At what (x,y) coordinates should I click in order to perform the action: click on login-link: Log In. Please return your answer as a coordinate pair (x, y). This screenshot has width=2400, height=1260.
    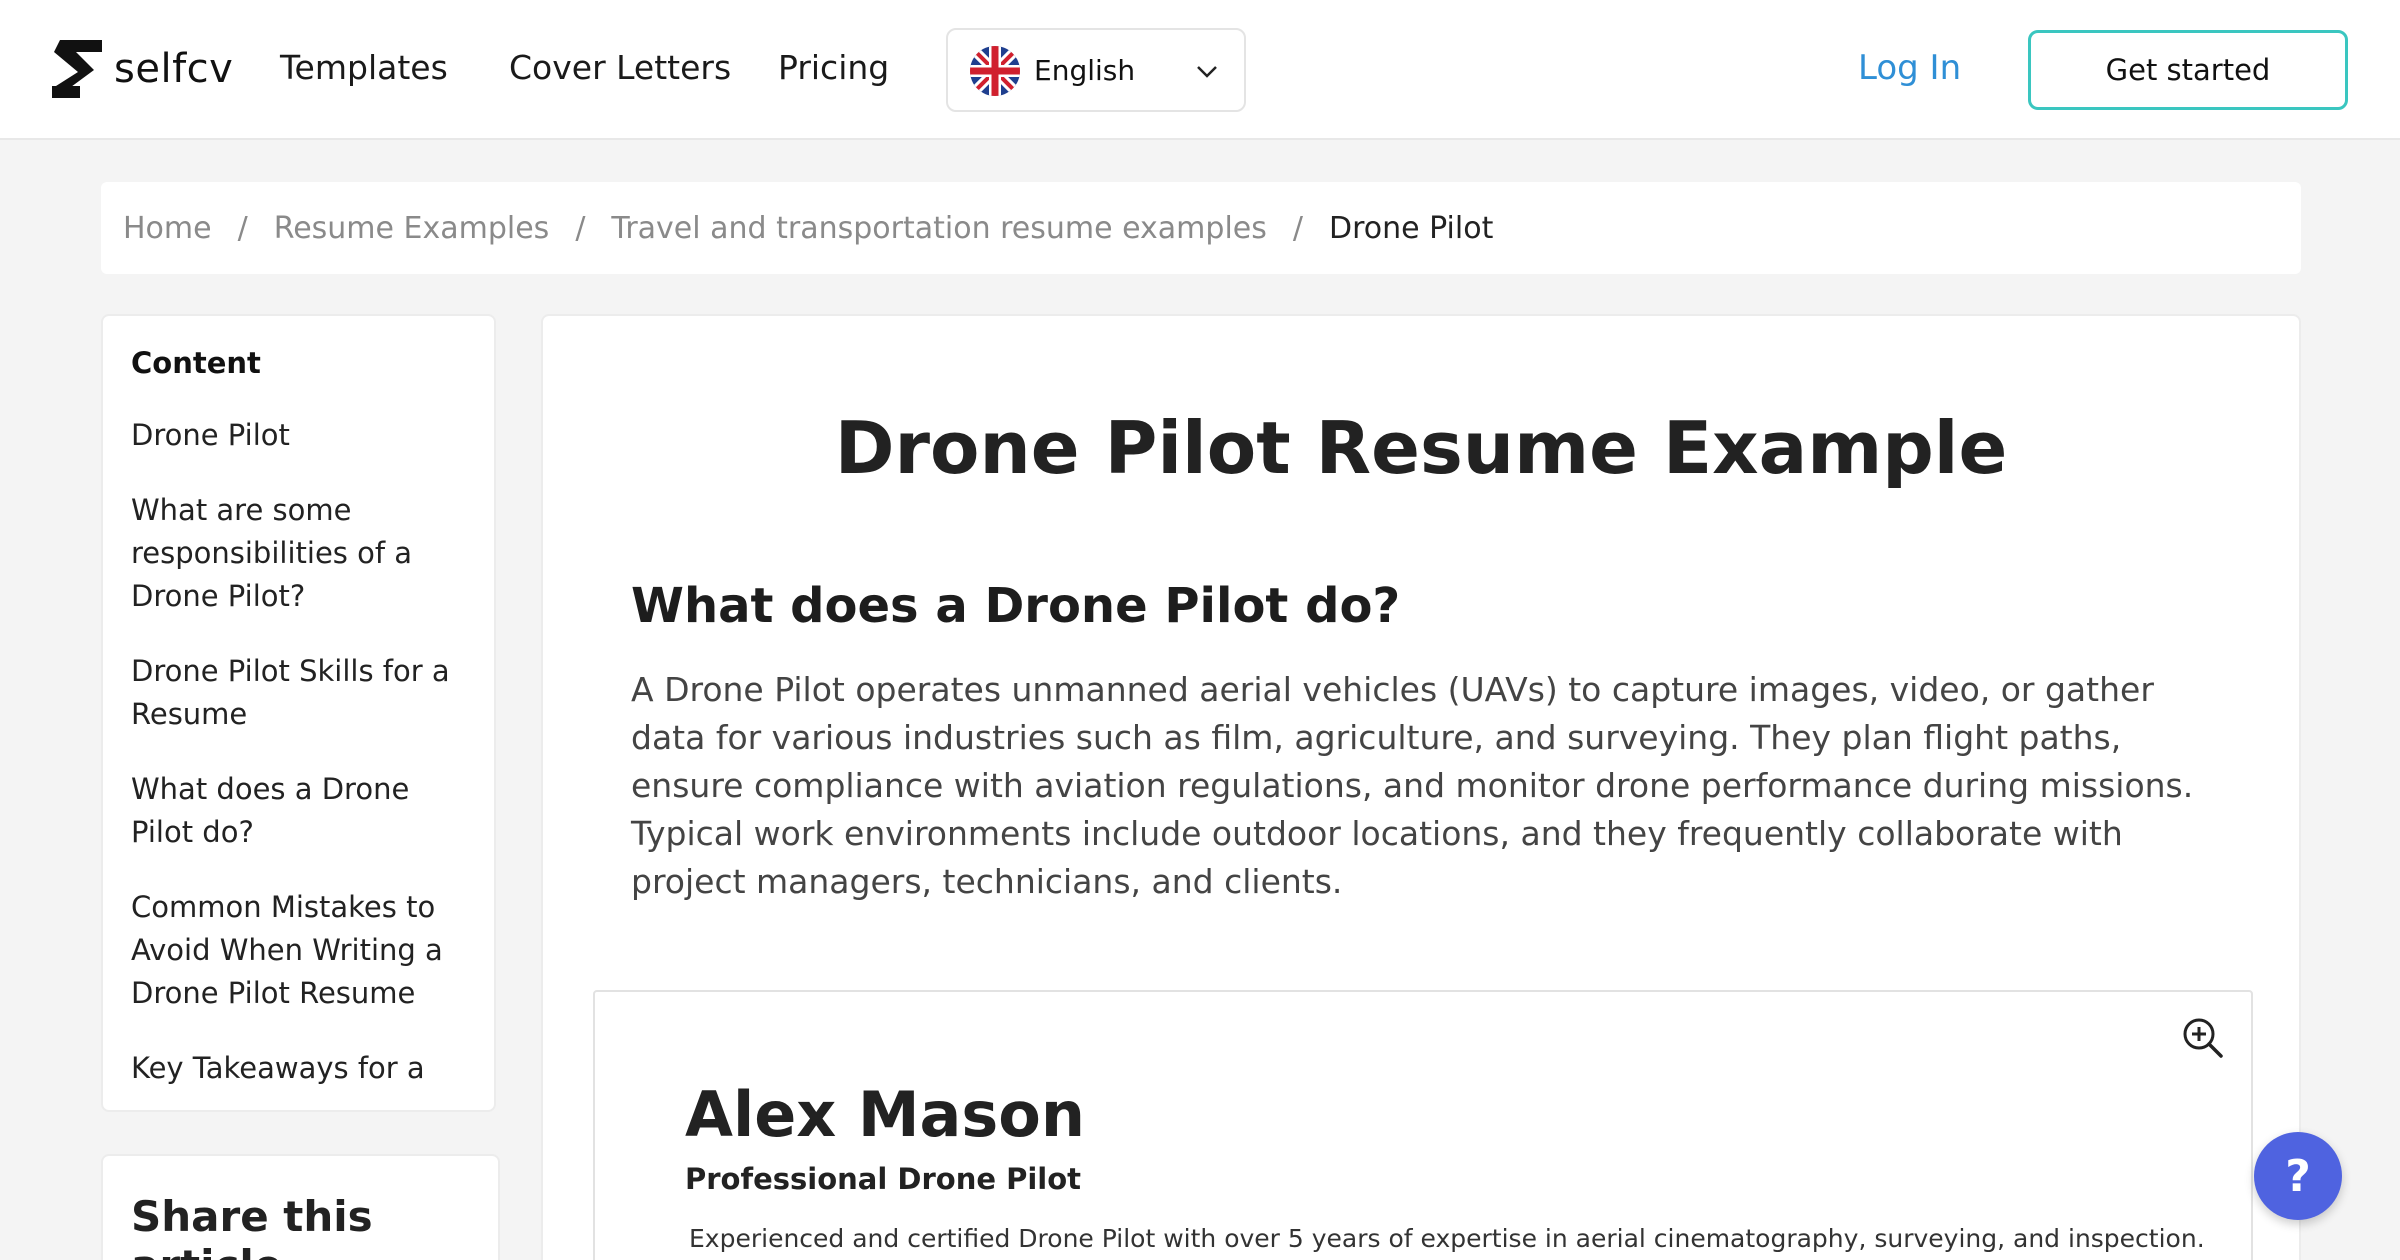
    Looking at the image, I should click on (1909, 68).